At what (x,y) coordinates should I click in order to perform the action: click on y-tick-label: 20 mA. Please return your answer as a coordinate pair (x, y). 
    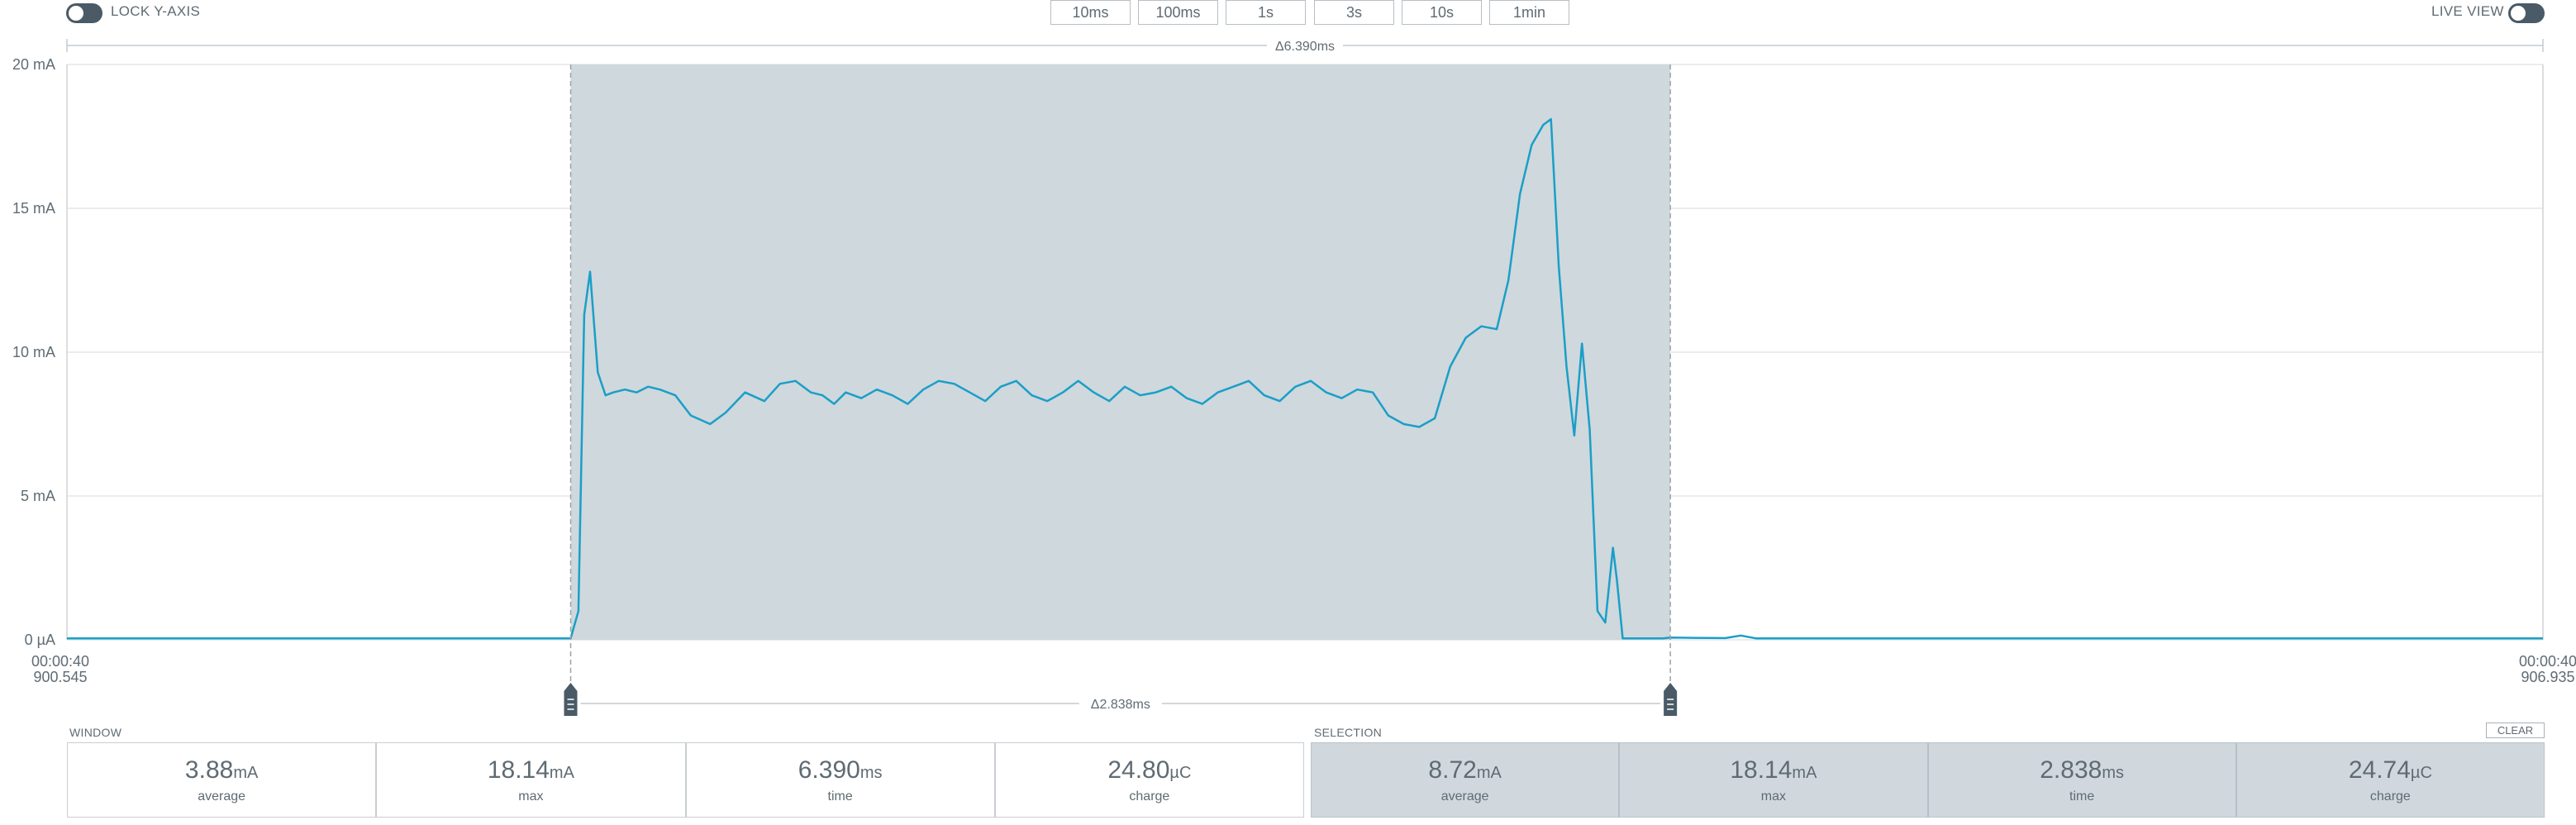
    Looking at the image, I should click on (33, 64).